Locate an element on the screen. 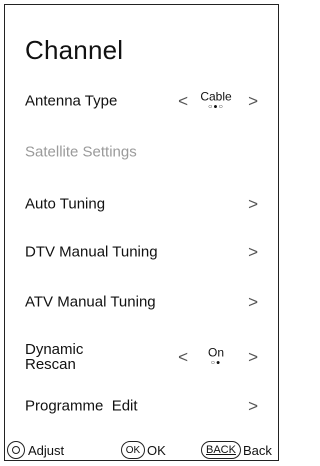  ok-button-icon: OK is located at coordinates (133, 450).